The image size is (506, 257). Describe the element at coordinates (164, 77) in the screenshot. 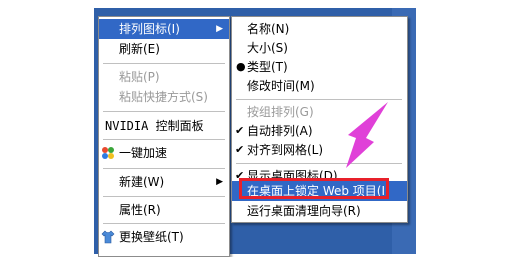

I see `menu-item-paste: 粘贴(P)` at that location.